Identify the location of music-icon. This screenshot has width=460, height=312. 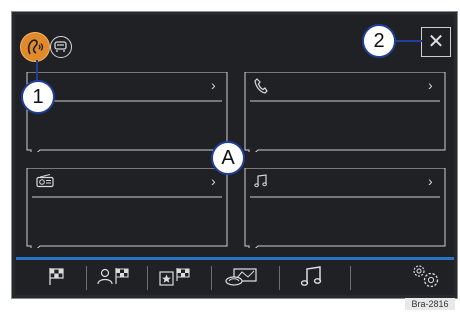
(311, 276).